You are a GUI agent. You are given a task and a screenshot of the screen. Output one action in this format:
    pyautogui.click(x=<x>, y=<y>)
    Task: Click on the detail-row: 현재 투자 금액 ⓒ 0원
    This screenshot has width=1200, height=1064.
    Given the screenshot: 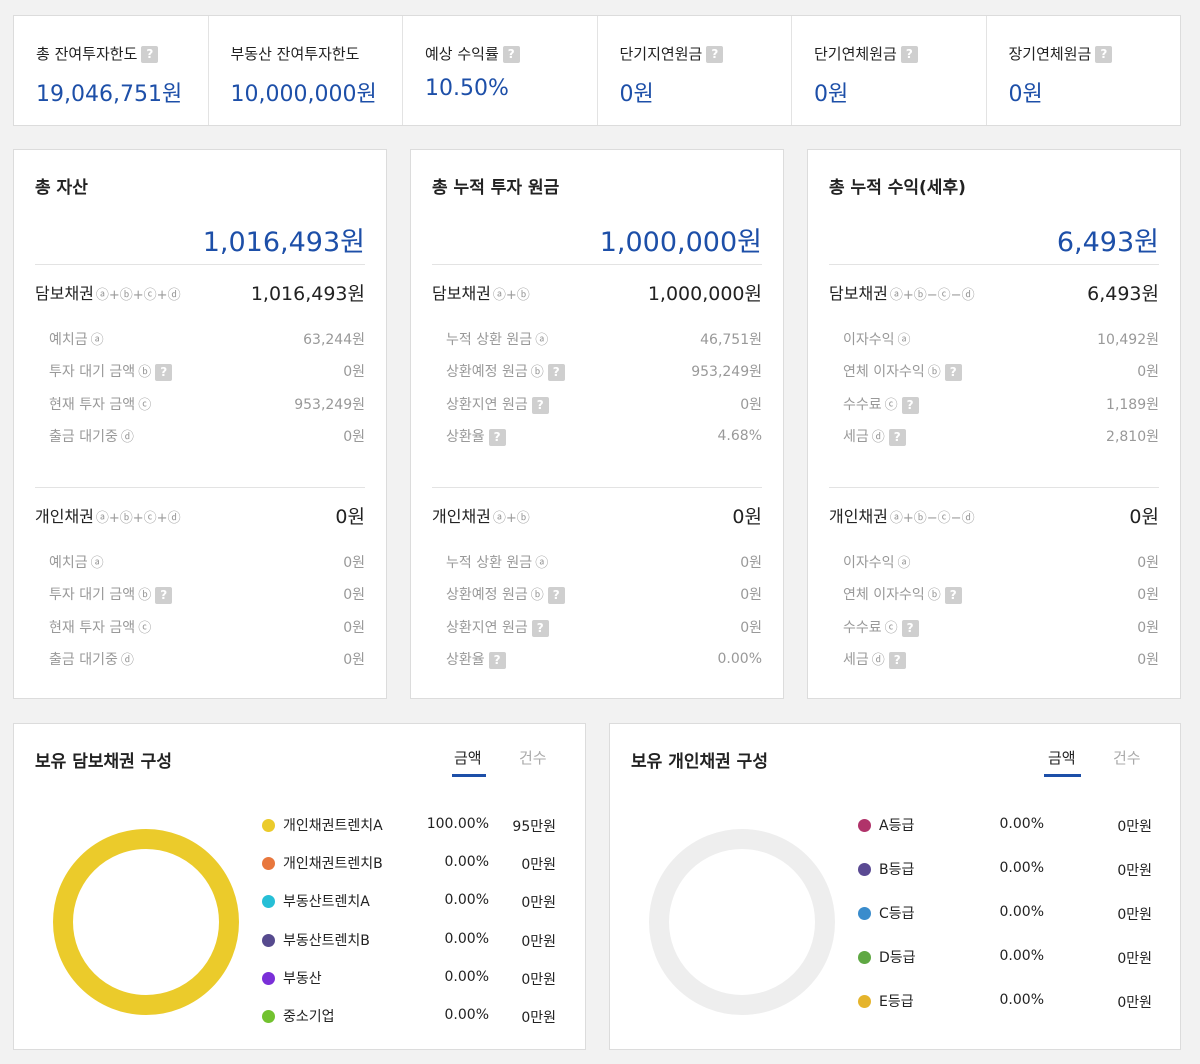 What is the action you would take?
    pyautogui.click(x=207, y=627)
    